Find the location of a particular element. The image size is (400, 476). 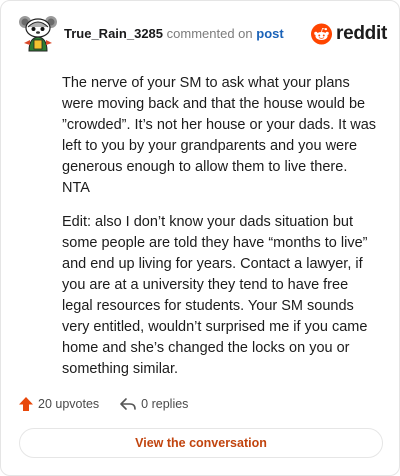

reddit-logo-icon is located at coordinates (322, 34).